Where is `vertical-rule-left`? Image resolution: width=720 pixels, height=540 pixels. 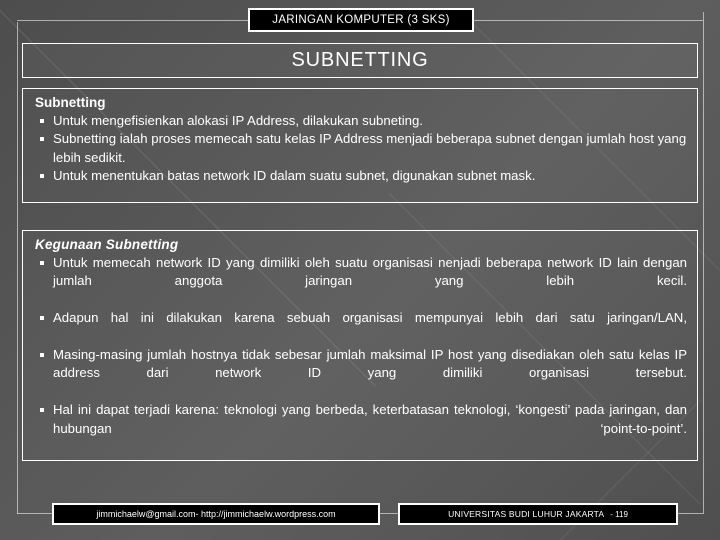
vertical-rule-left is located at coordinates (17, 268).